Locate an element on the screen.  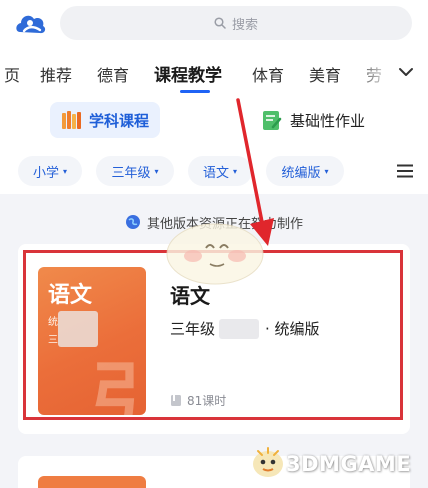
filter-stage-label: 小学 is located at coordinates (45, 173).